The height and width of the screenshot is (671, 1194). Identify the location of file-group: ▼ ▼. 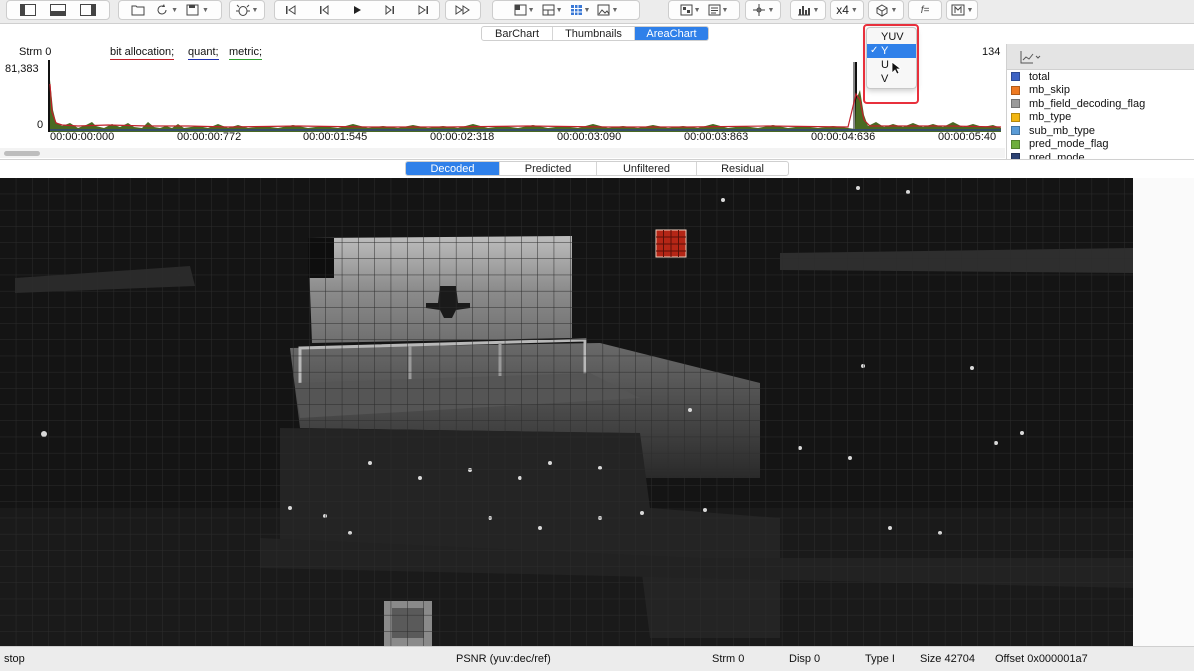
(170, 10).